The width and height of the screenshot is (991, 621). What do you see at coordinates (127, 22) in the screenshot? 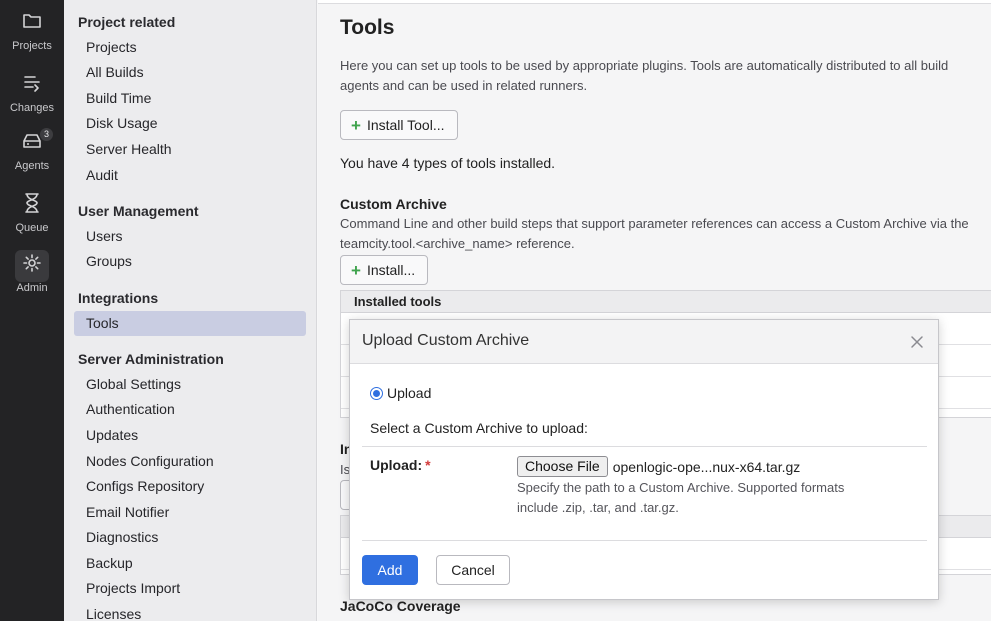
I see `sidebar-heading: Project related` at bounding box center [127, 22].